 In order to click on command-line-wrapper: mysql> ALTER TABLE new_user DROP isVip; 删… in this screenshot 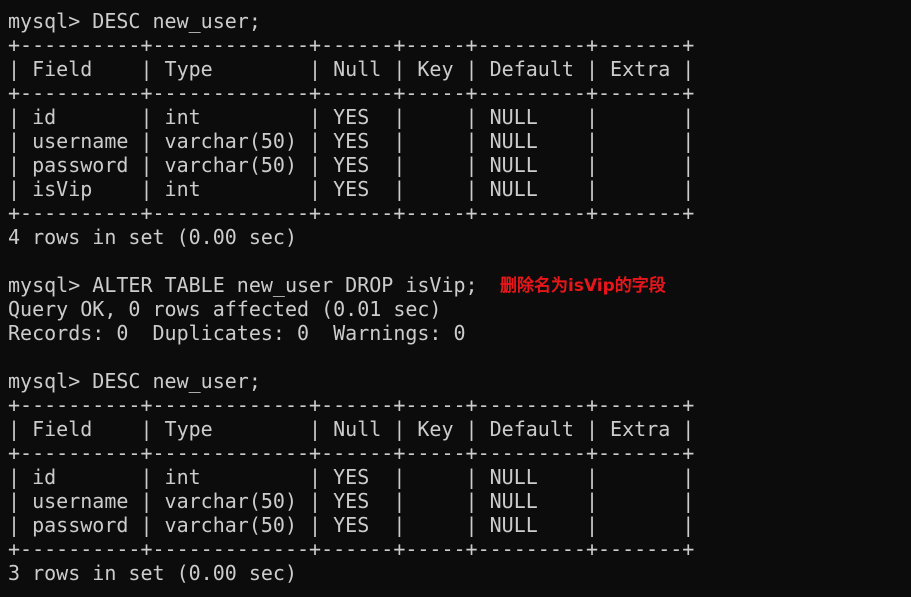, I will do `click(458, 285)`.